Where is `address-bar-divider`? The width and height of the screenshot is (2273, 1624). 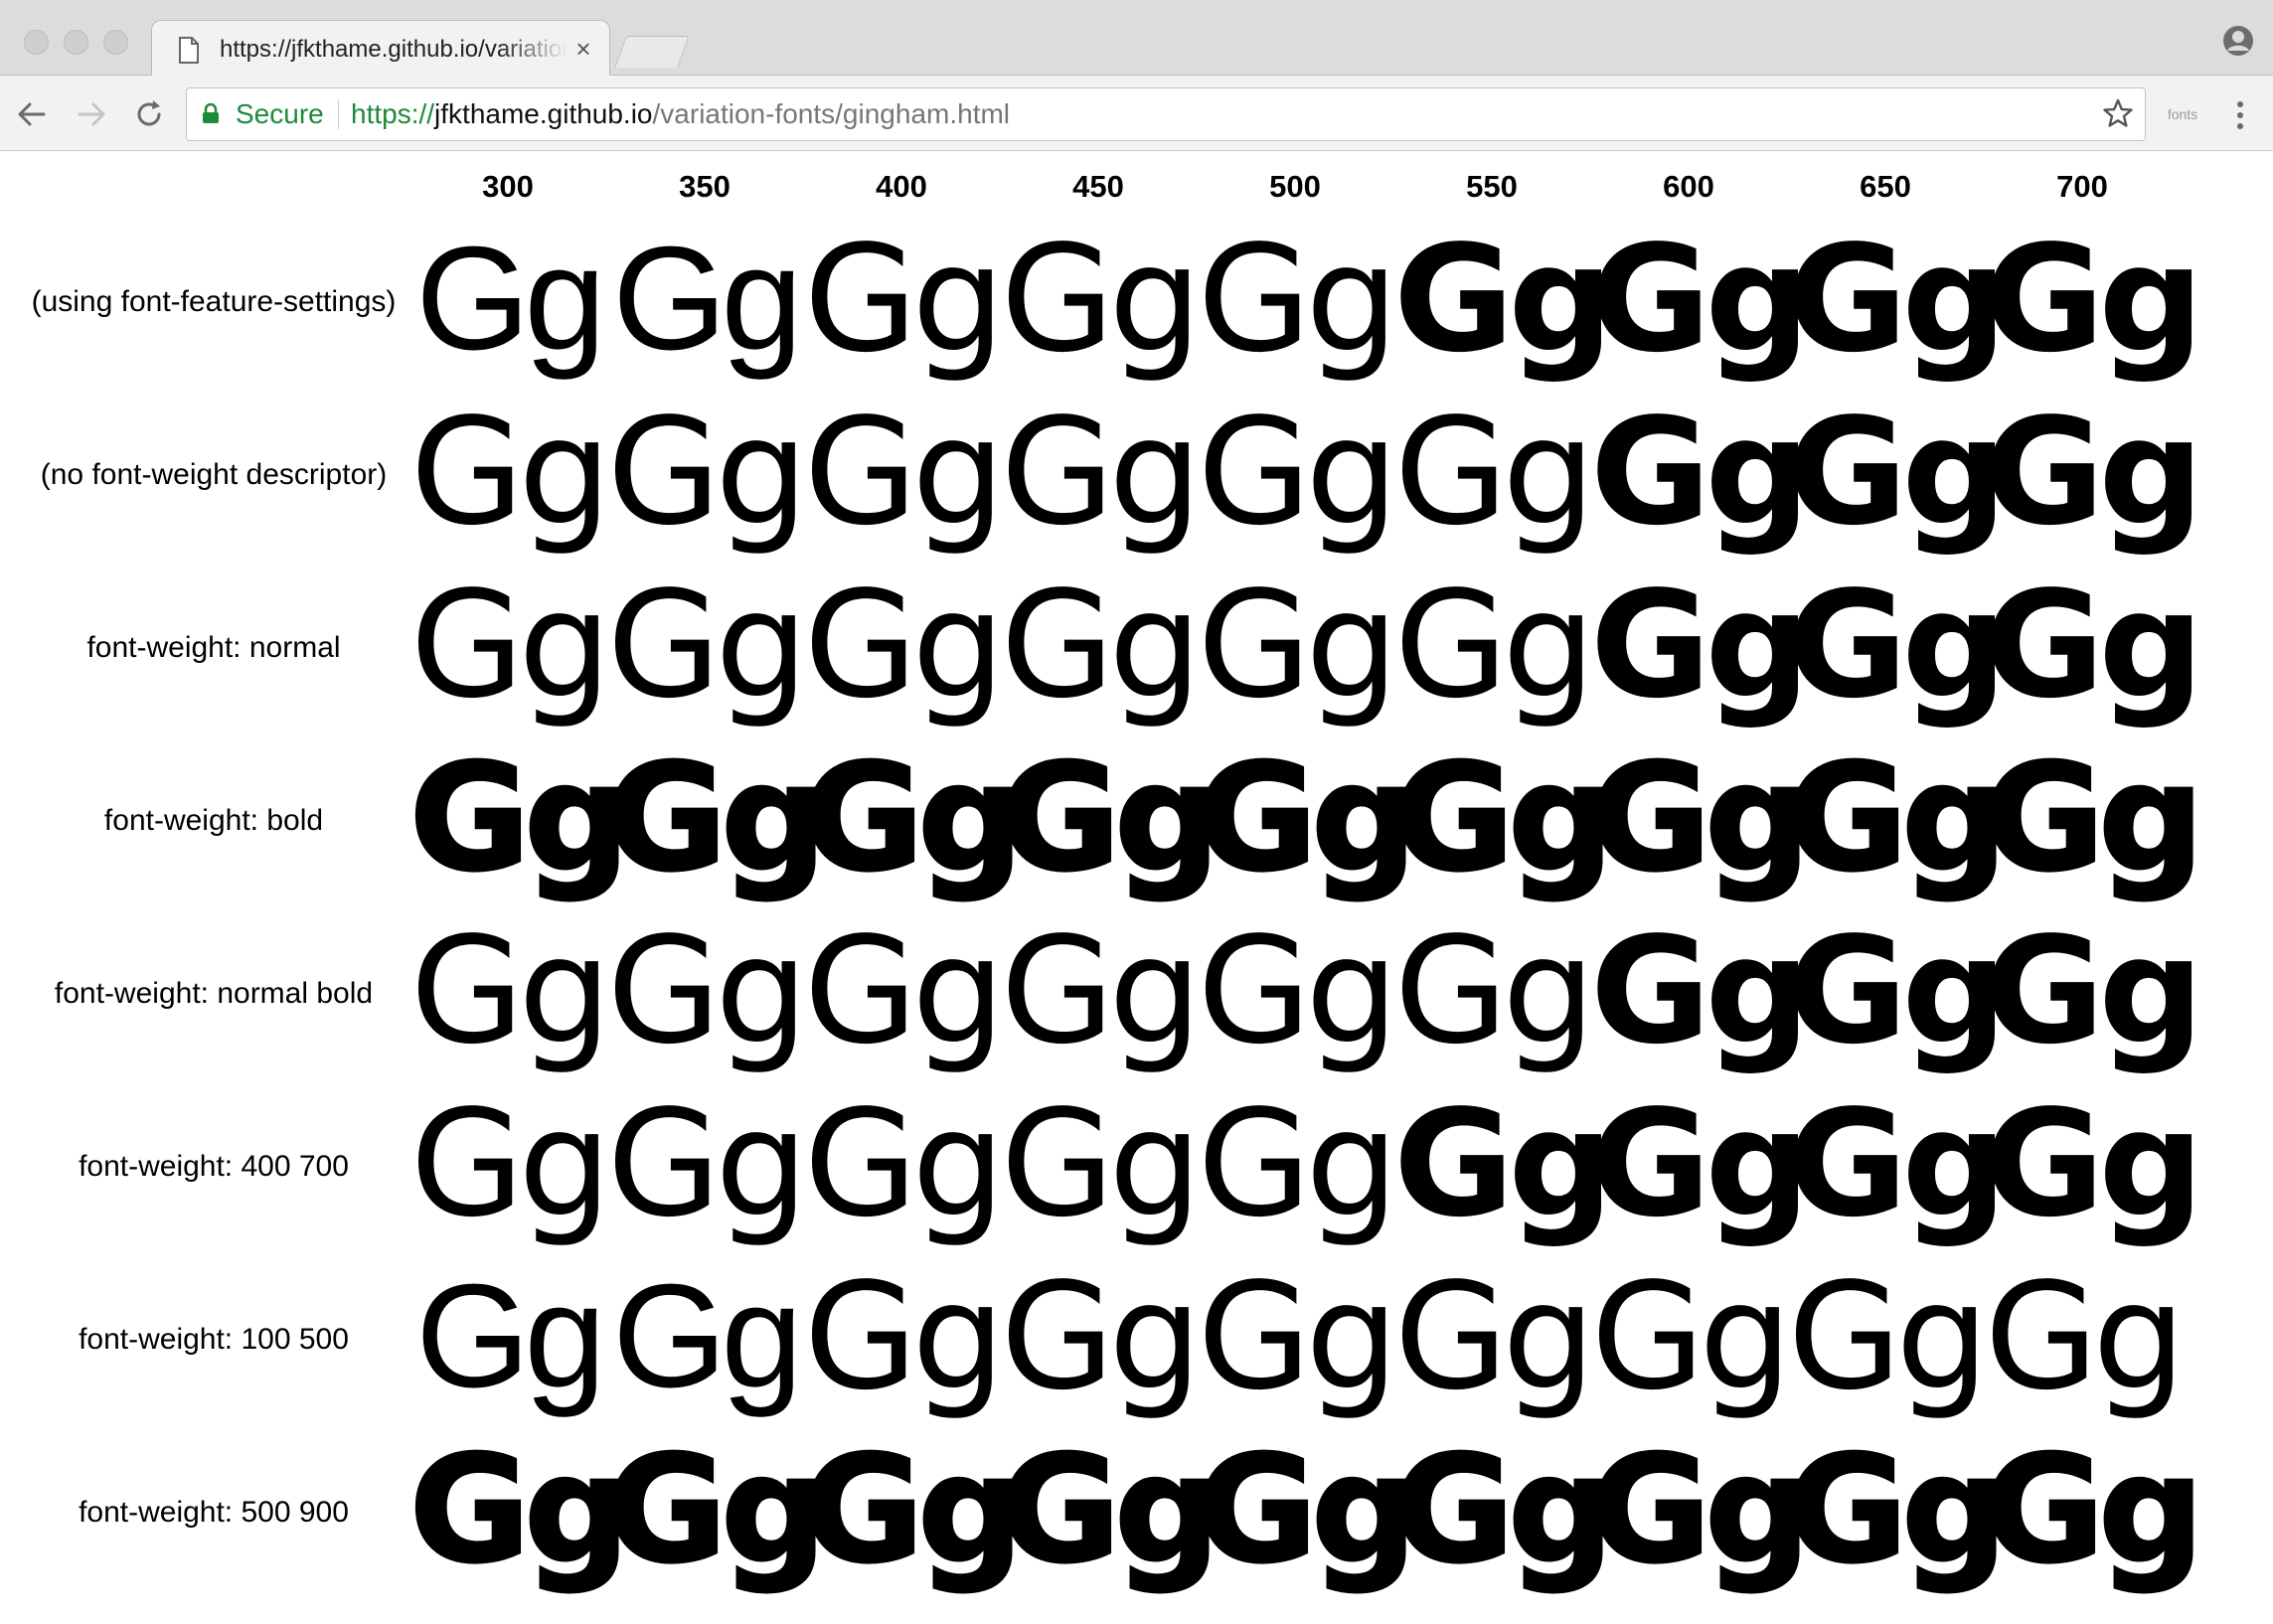
address-bar-divider is located at coordinates (338, 114).